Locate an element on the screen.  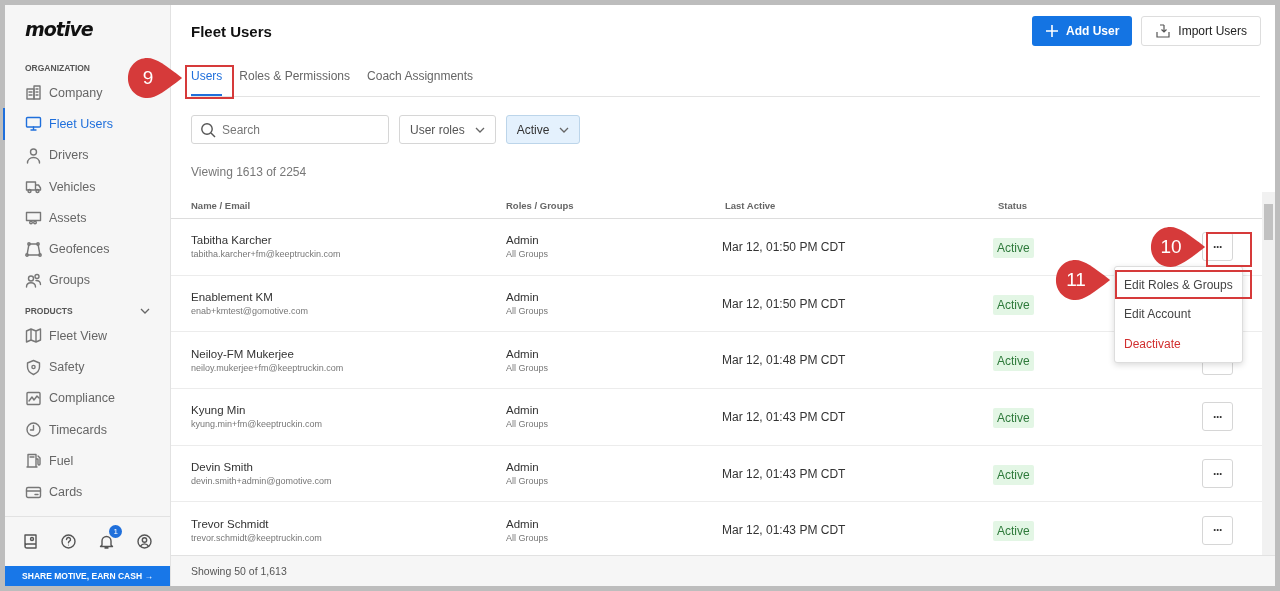
book-icon is located at coordinates (30, 541).